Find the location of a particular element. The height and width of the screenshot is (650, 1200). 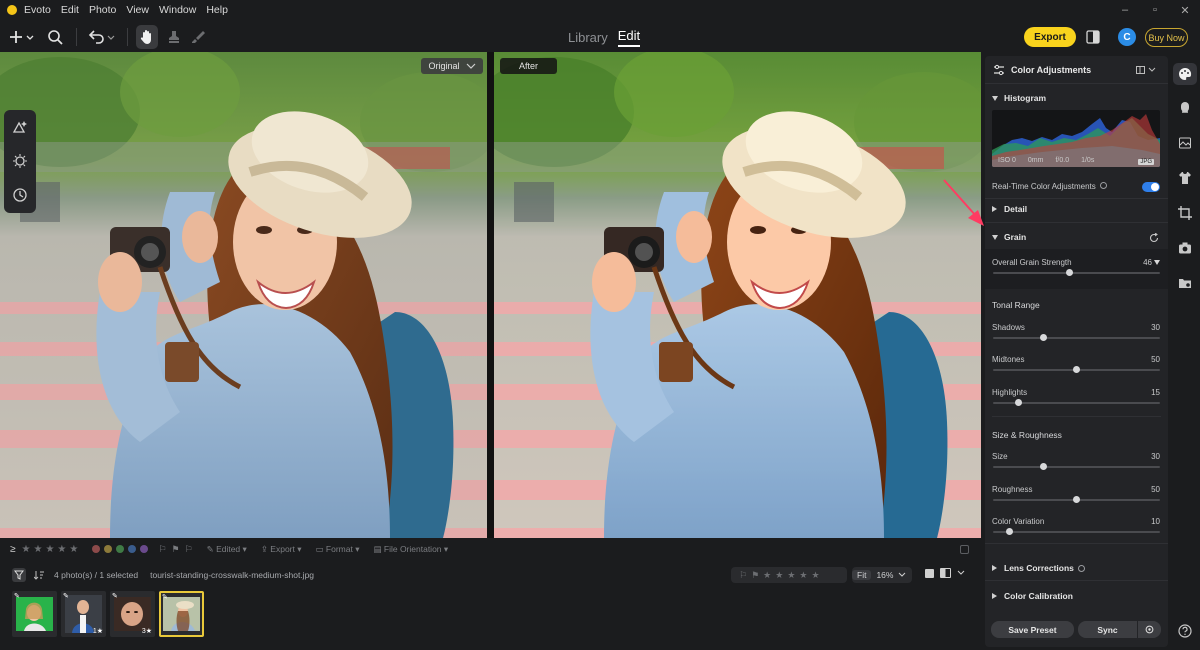

color-label-purple is located at coordinates (144, 549).